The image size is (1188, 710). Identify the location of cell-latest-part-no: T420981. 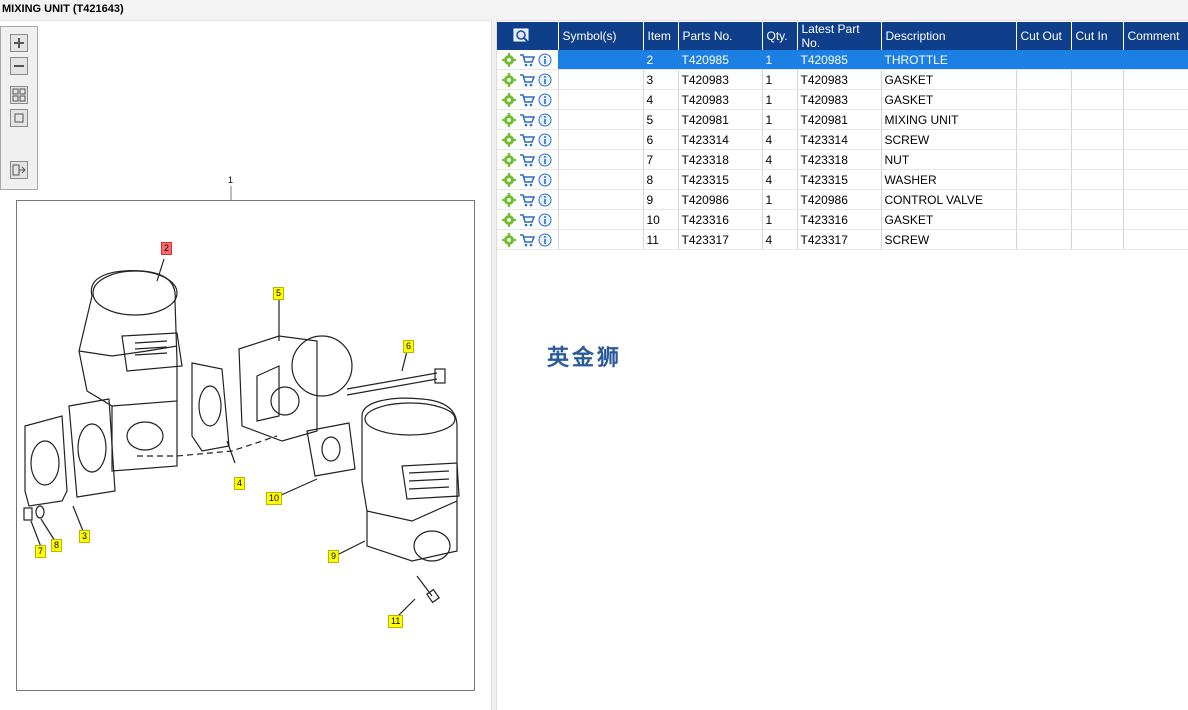
(839, 119).